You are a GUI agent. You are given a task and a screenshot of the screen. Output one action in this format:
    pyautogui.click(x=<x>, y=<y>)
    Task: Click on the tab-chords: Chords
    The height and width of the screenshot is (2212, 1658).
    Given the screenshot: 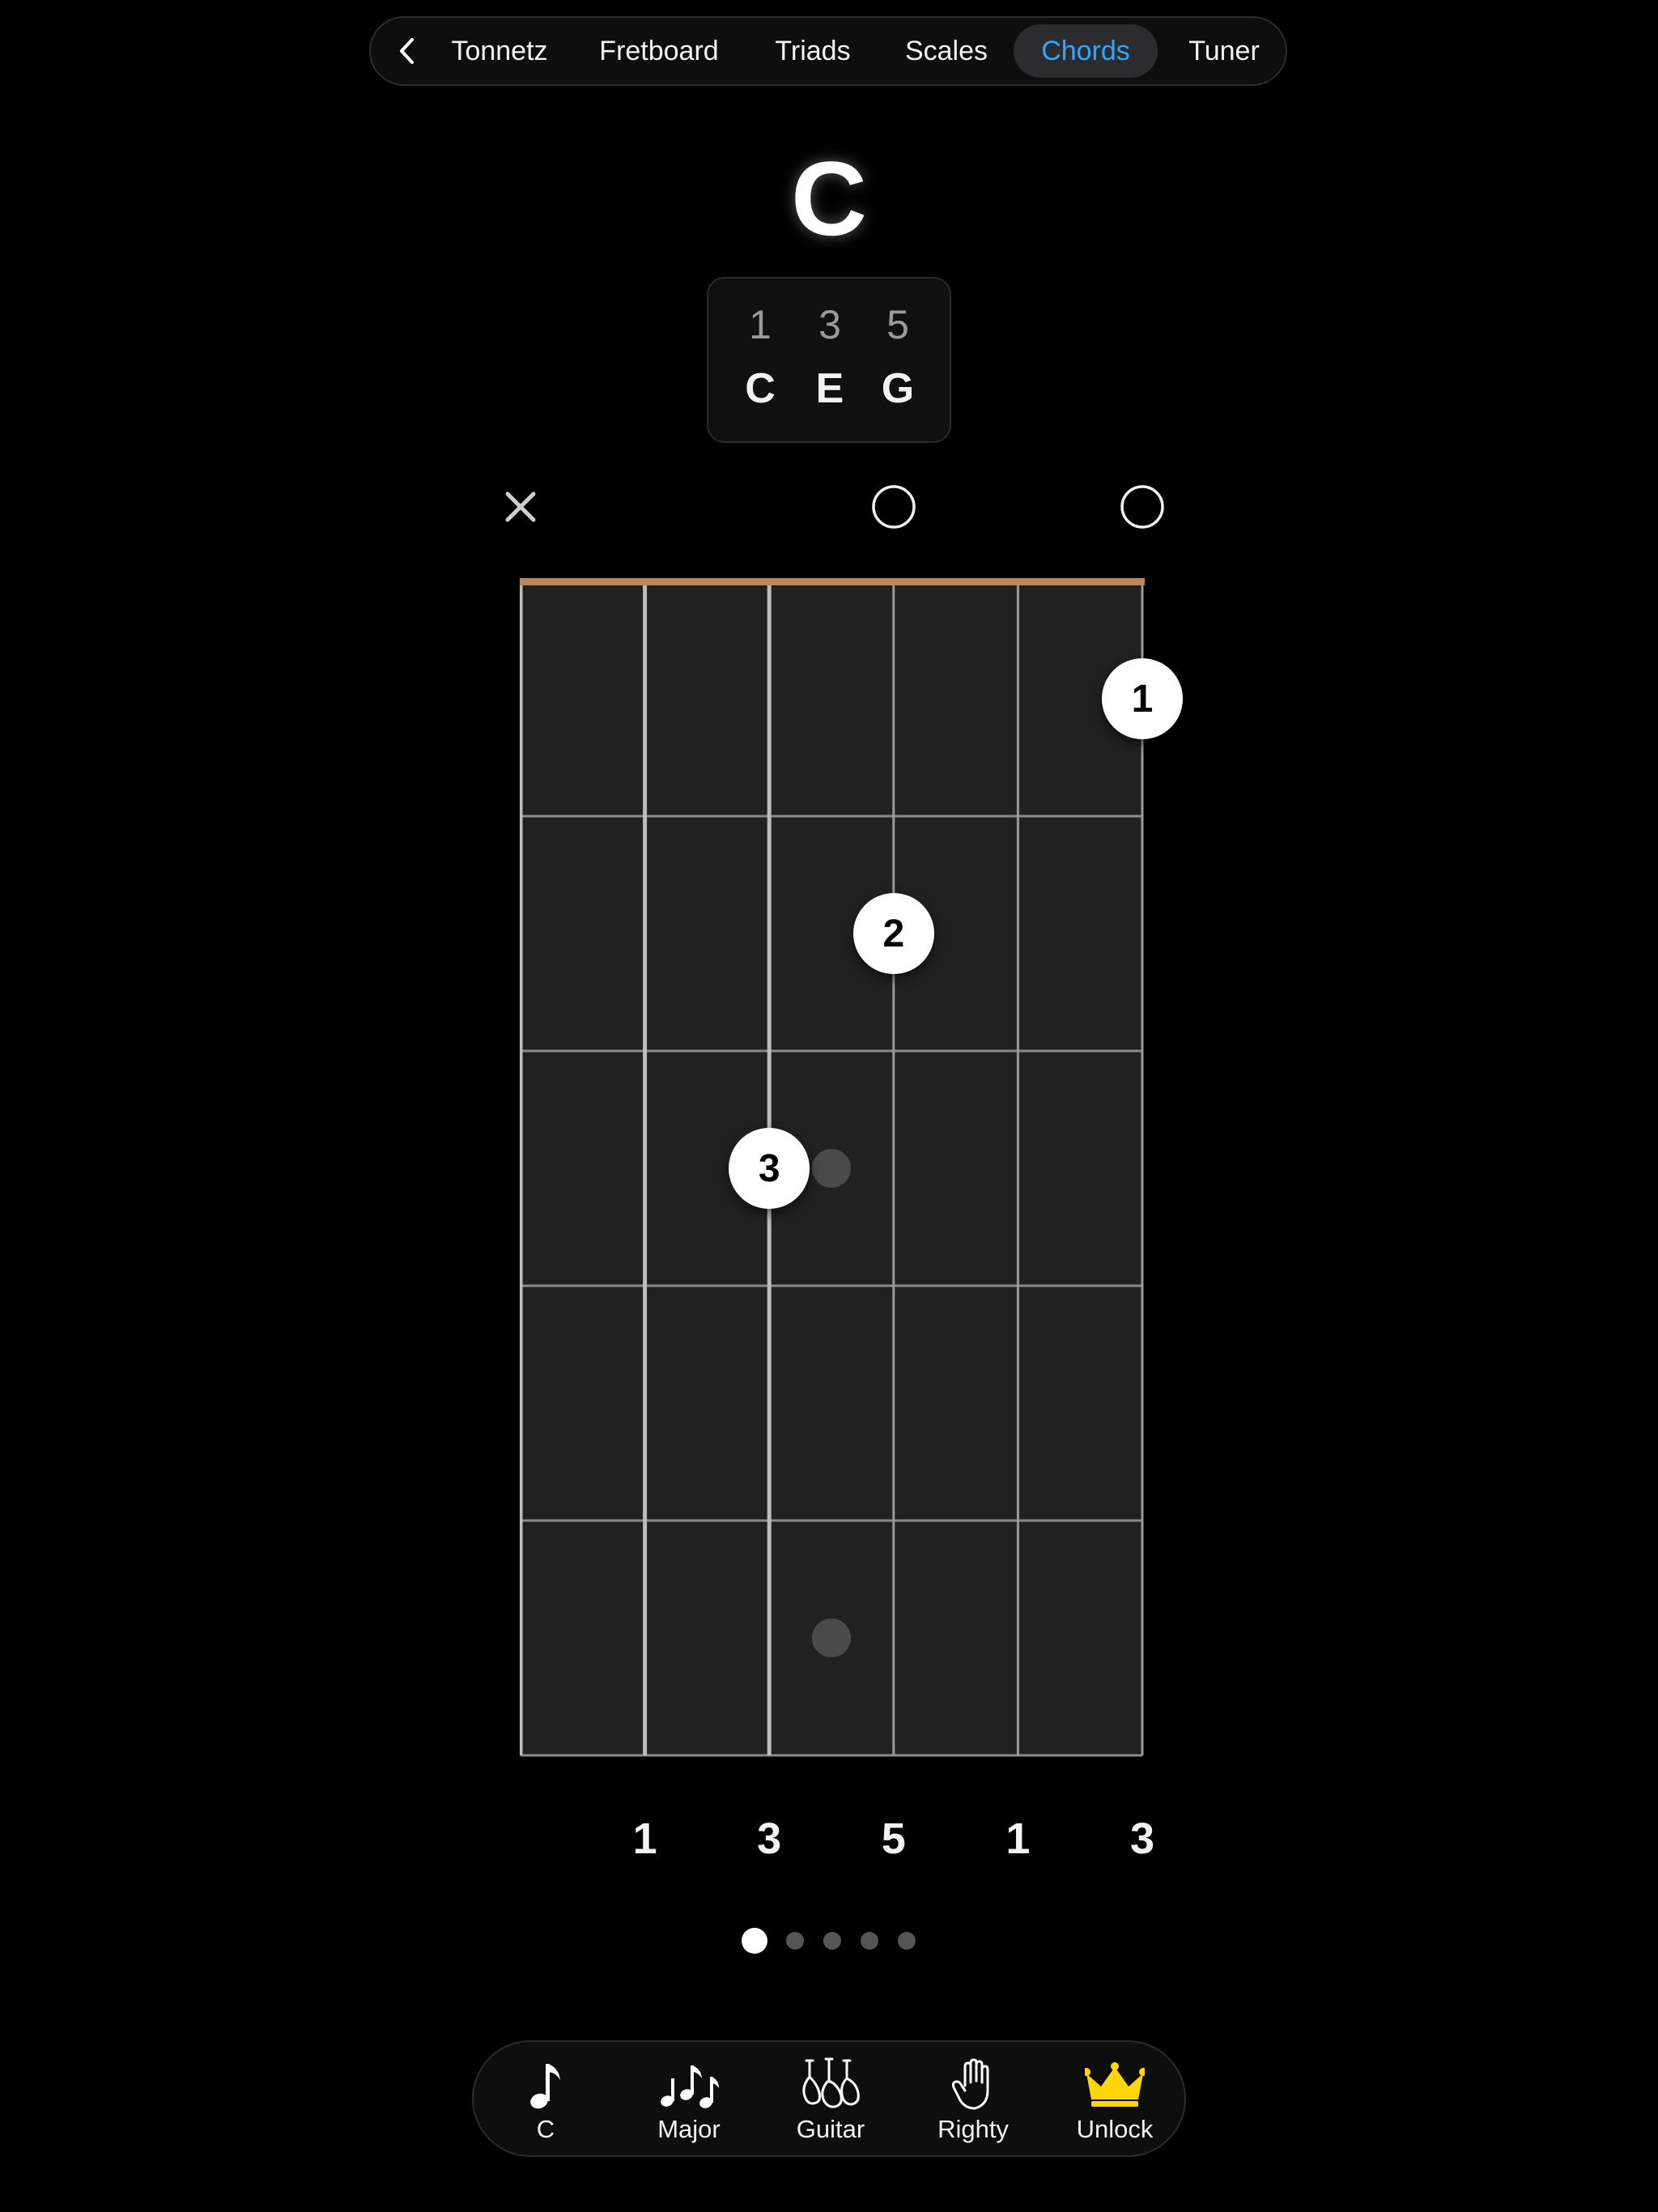 What is the action you would take?
    pyautogui.click(x=1086, y=51)
    